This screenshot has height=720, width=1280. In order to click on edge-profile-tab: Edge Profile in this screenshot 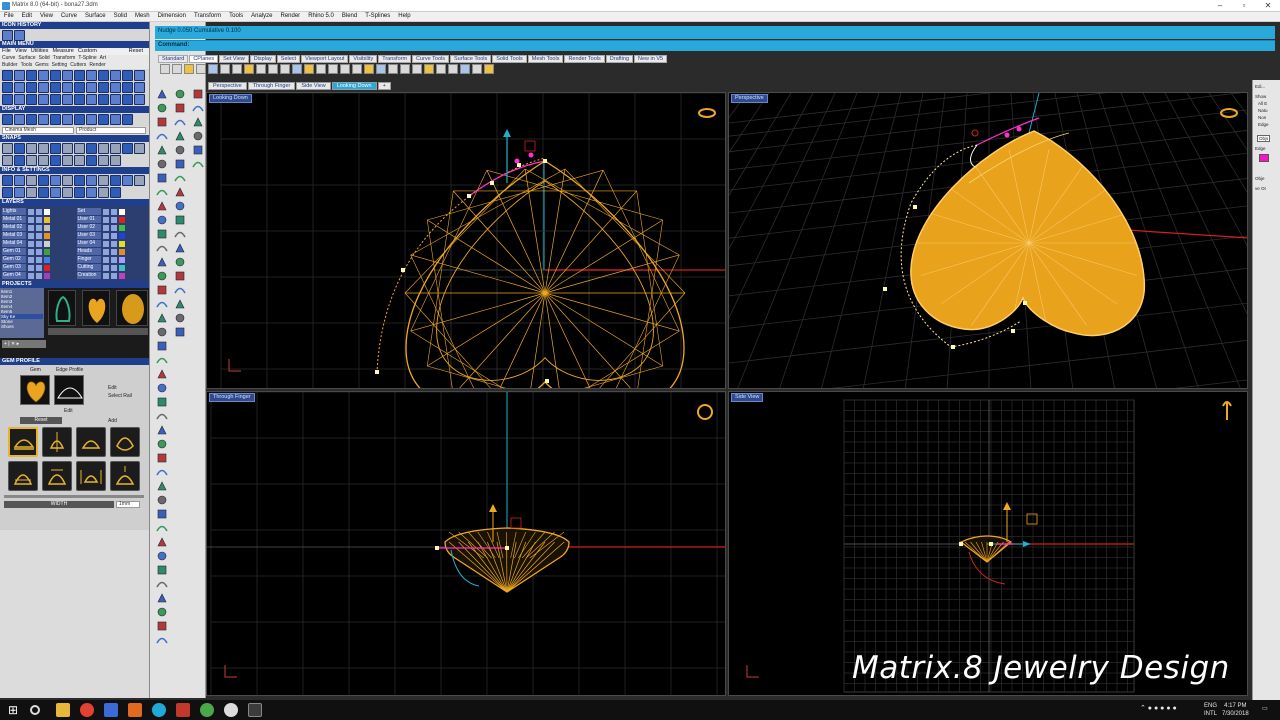, I will do `click(69, 370)`.